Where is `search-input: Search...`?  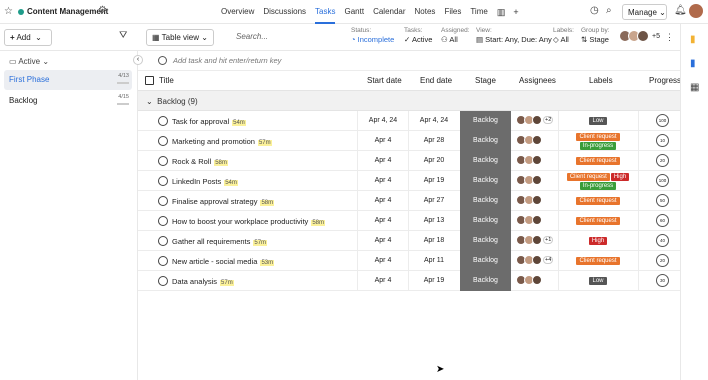
search-input: Search... is located at coordinates (252, 36).